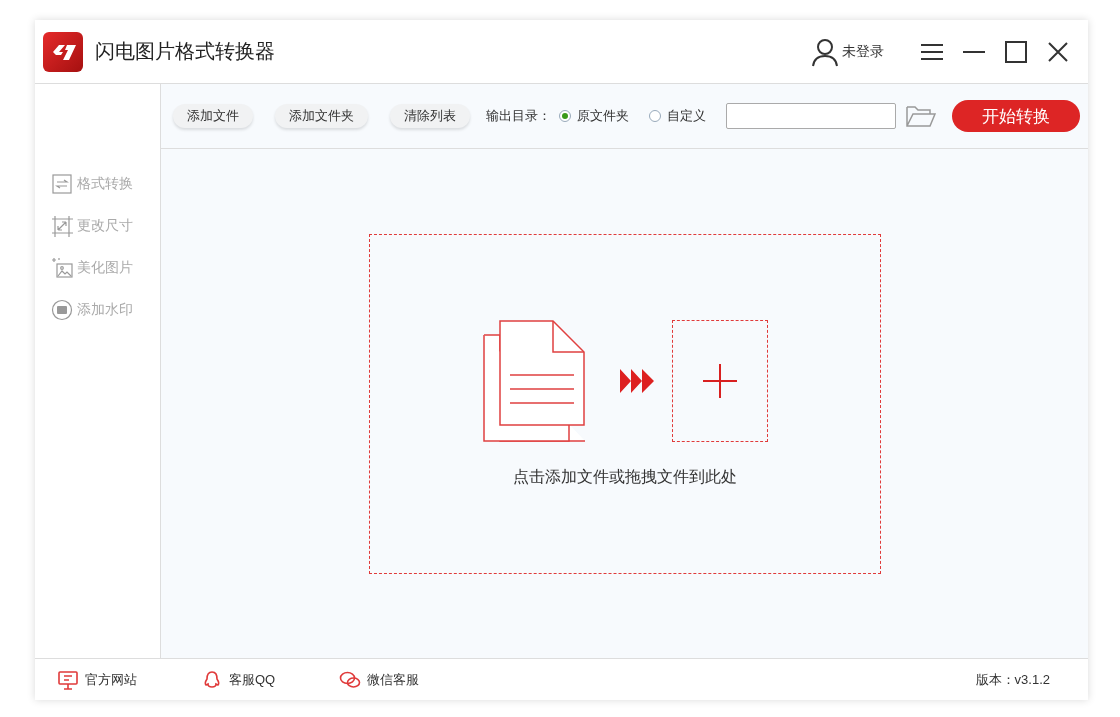  What do you see at coordinates (1016, 51) in the screenshot?
I see `maximize-icon` at bounding box center [1016, 51].